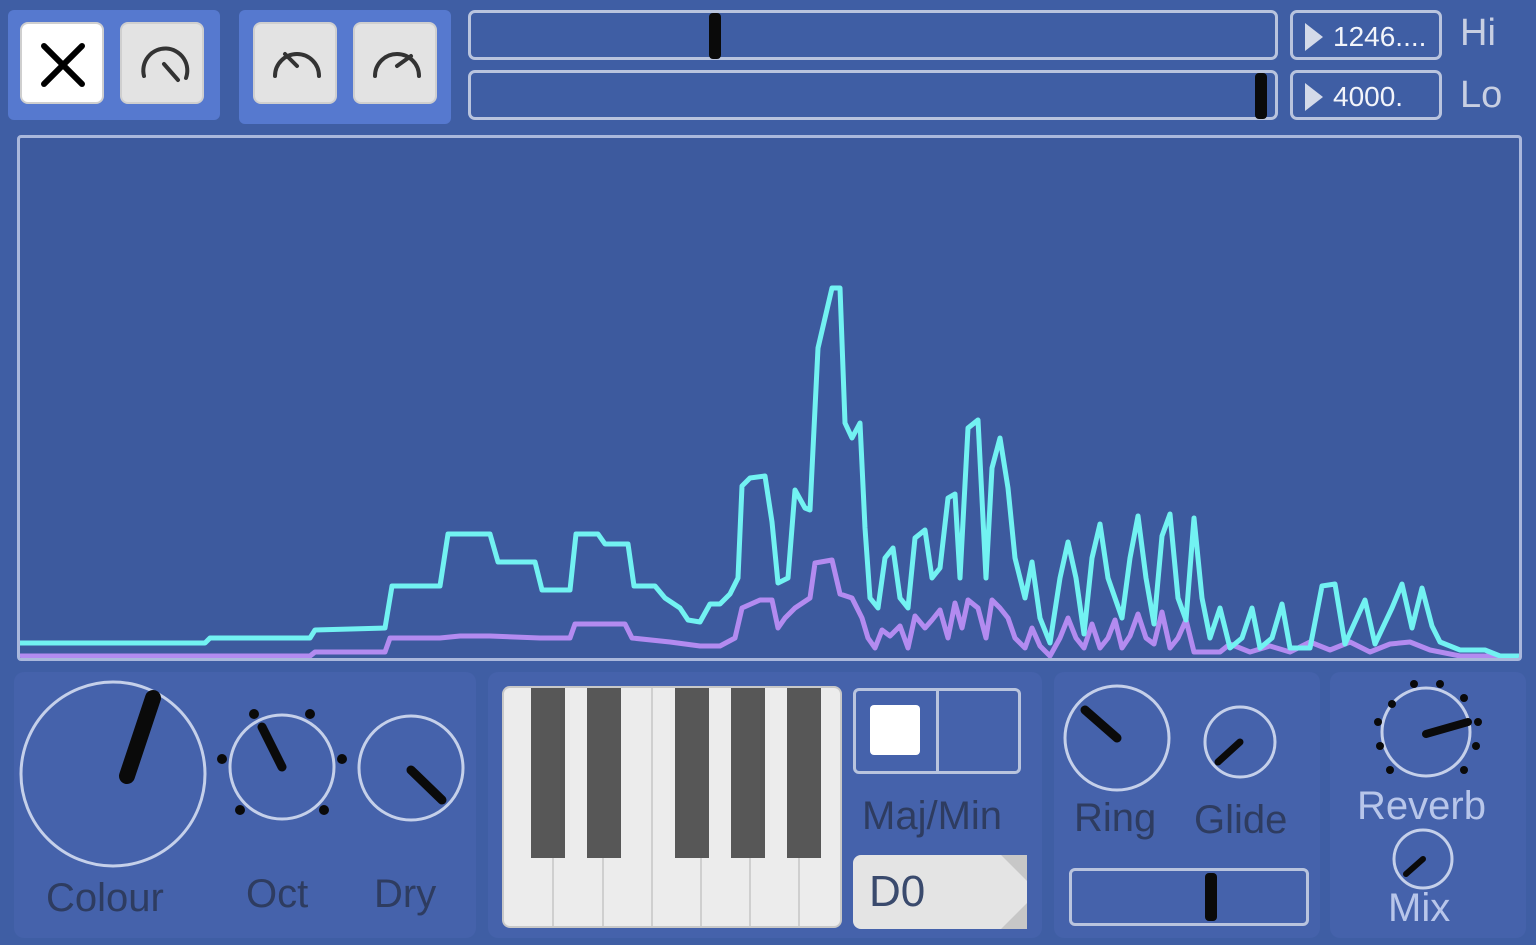 The width and height of the screenshot is (1536, 945). I want to click on colour-knob, so click(115, 778).